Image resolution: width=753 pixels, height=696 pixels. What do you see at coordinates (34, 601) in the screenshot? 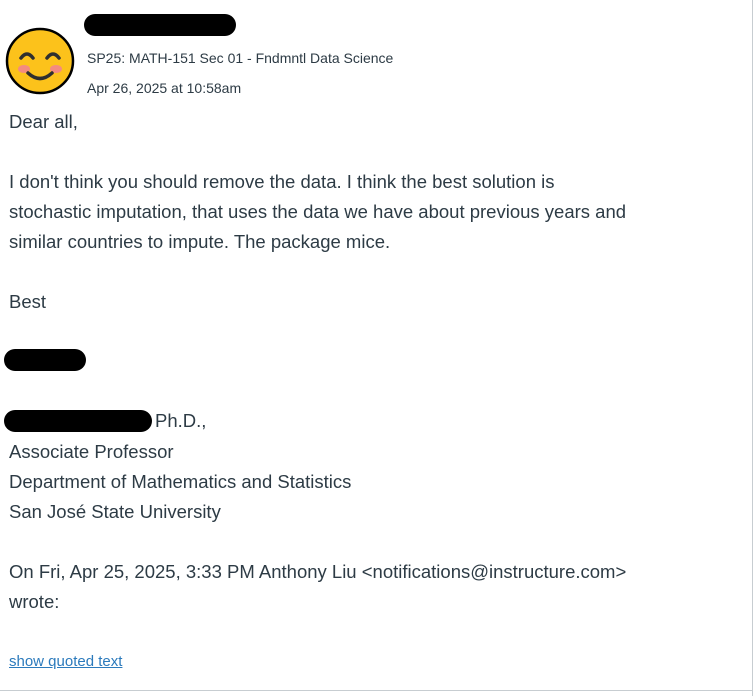
I see `quote-header-line-2: wrote:` at bounding box center [34, 601].